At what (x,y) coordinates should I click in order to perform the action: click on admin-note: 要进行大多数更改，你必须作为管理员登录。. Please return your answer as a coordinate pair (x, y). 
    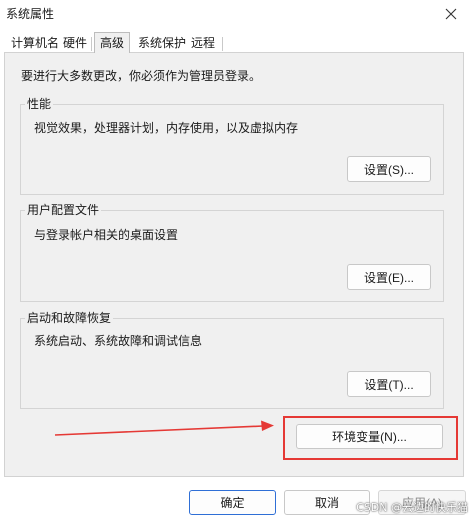
    Looking at the image, I should click on (141, 76).